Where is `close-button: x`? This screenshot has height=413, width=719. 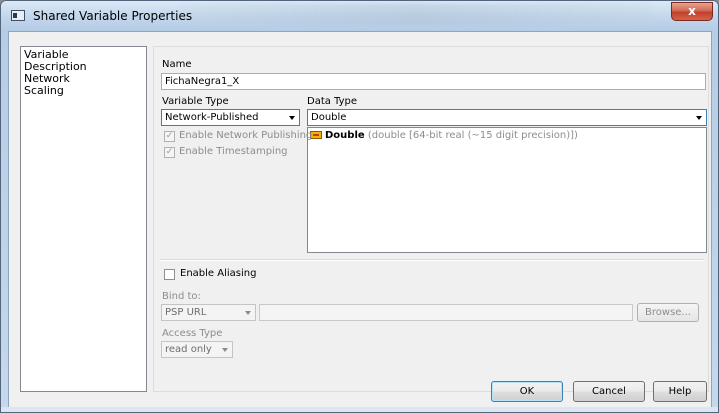
close-button: x is located at coordinates (692, 11).